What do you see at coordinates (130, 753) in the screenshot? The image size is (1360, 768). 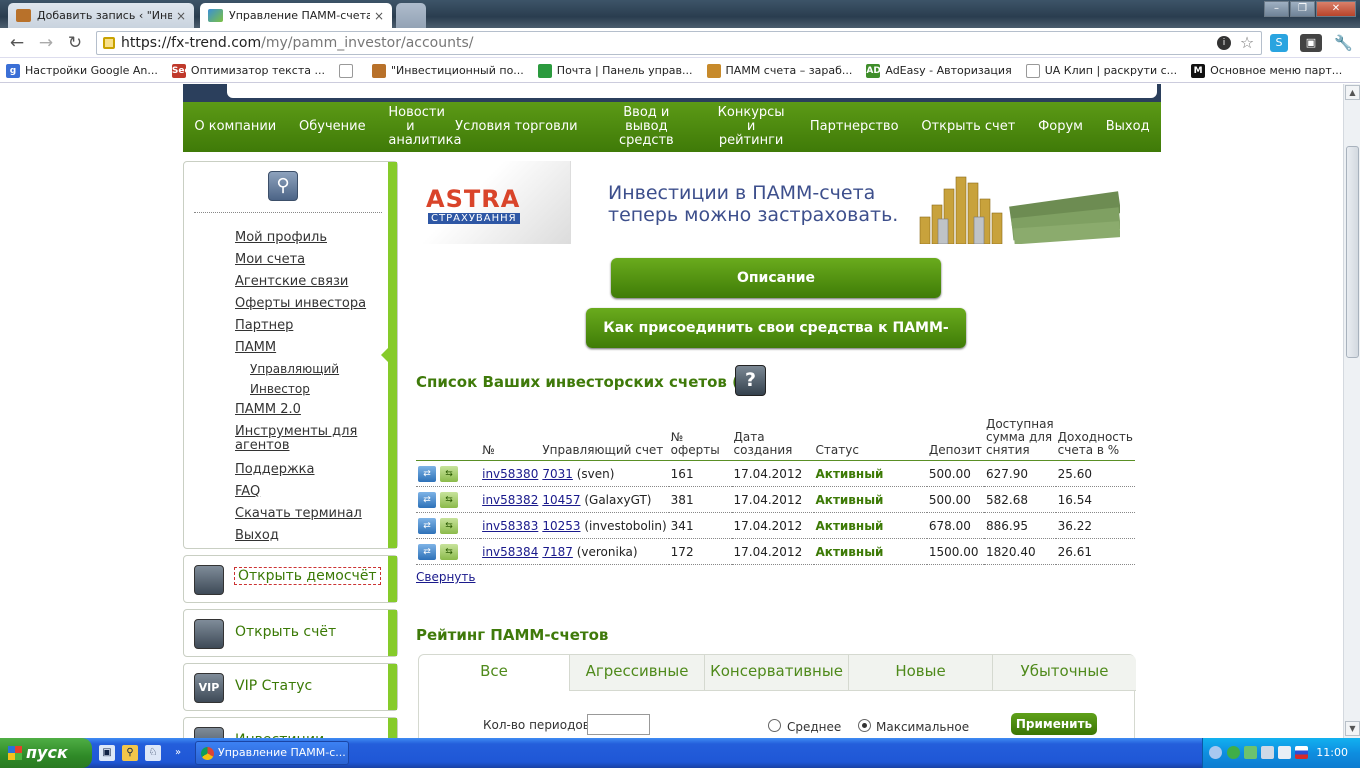 I see `search-icon: ⚲` at bounding box center [130, 753].